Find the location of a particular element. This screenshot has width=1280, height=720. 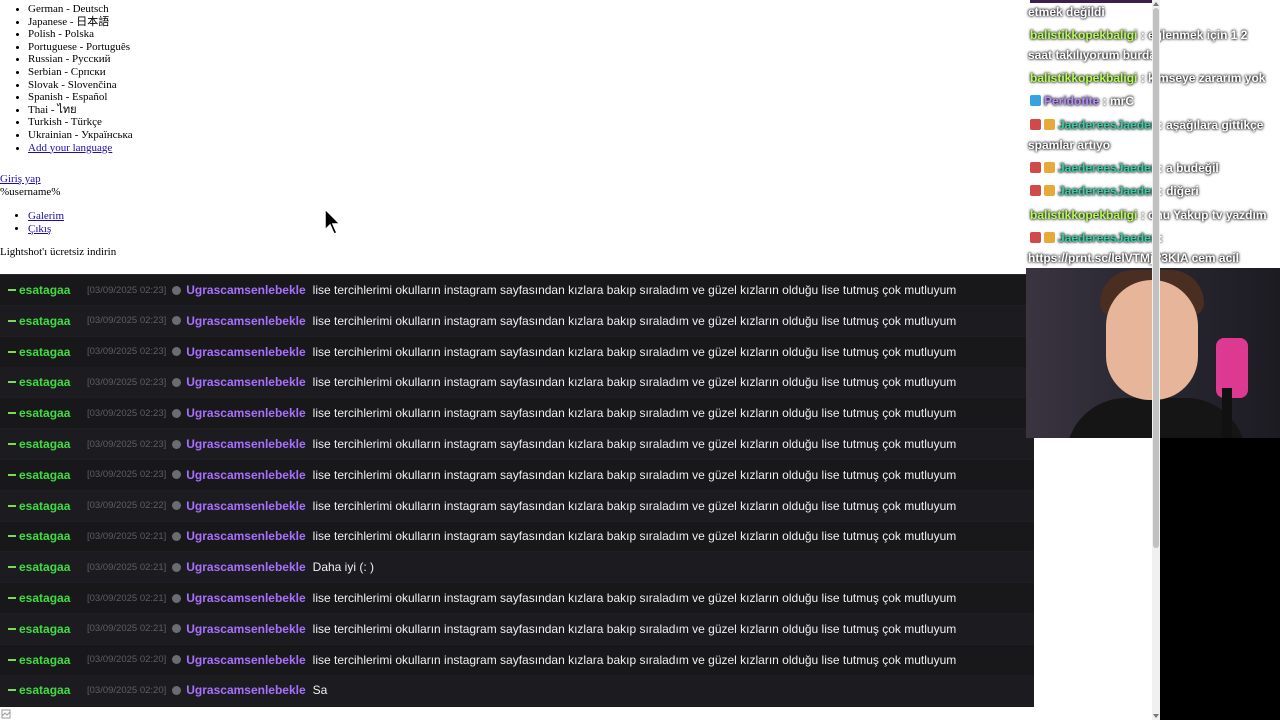

microphone-arm is located at coordinates (1227, 413).